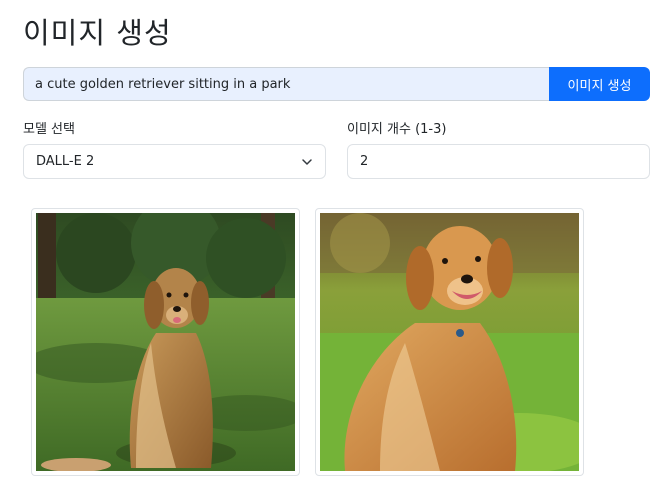  I want to click on page-title: 이미지 생성, so click(97, 33).